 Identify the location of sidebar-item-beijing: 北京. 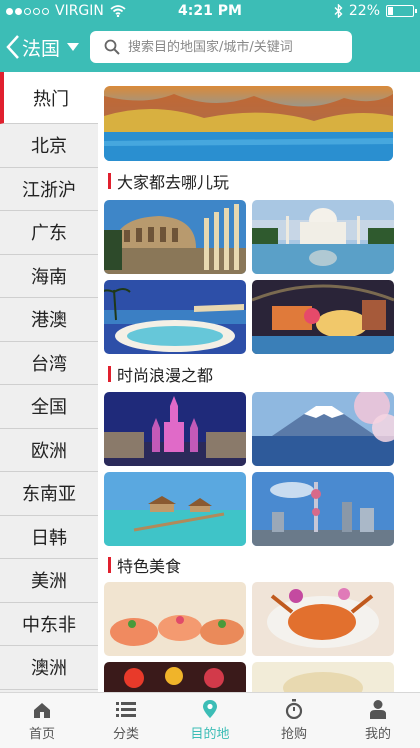
(49, 146).